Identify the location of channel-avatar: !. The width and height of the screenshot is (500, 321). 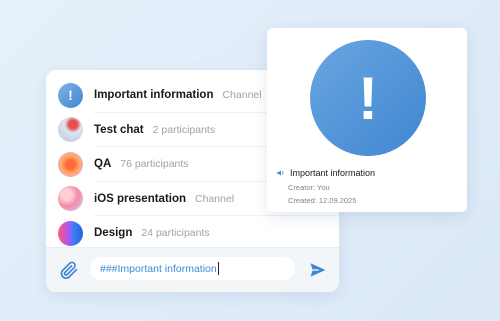
(70, 95).